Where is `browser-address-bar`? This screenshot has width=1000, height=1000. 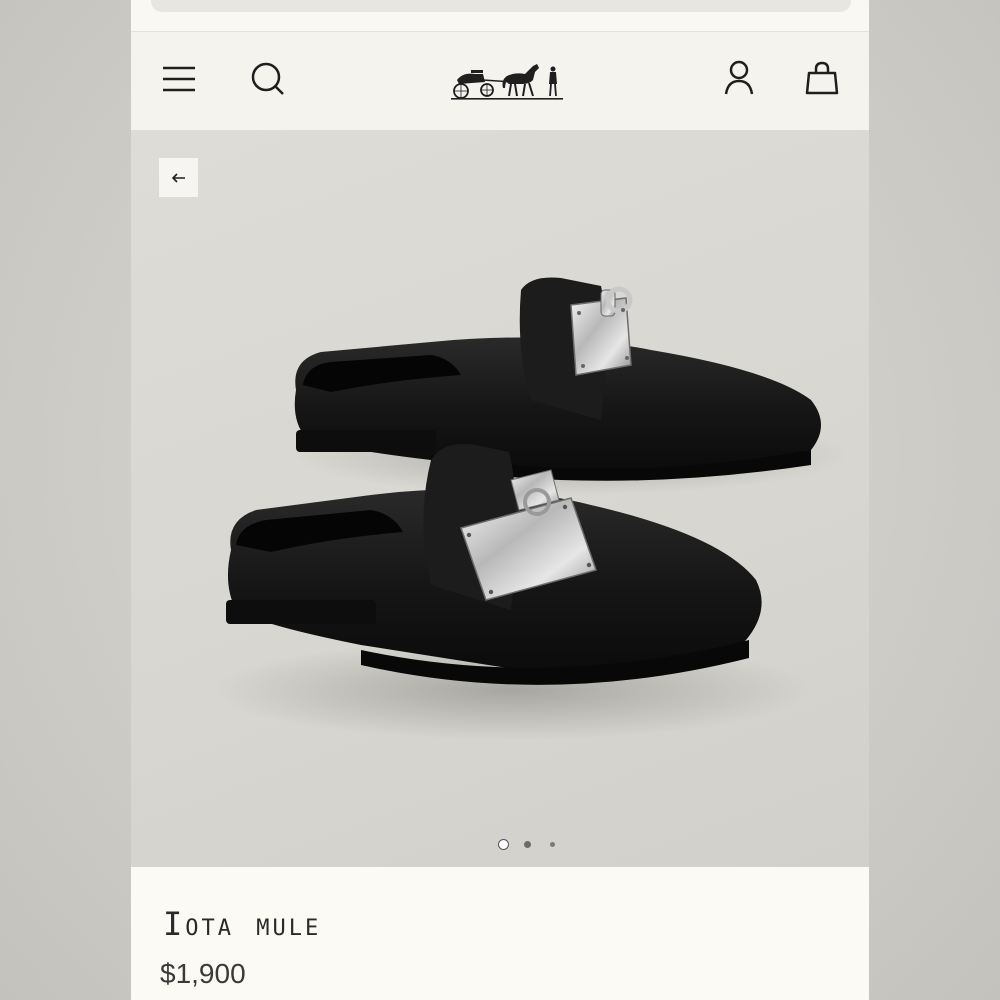
browser-address-bar is located at coordinates (501, 6).